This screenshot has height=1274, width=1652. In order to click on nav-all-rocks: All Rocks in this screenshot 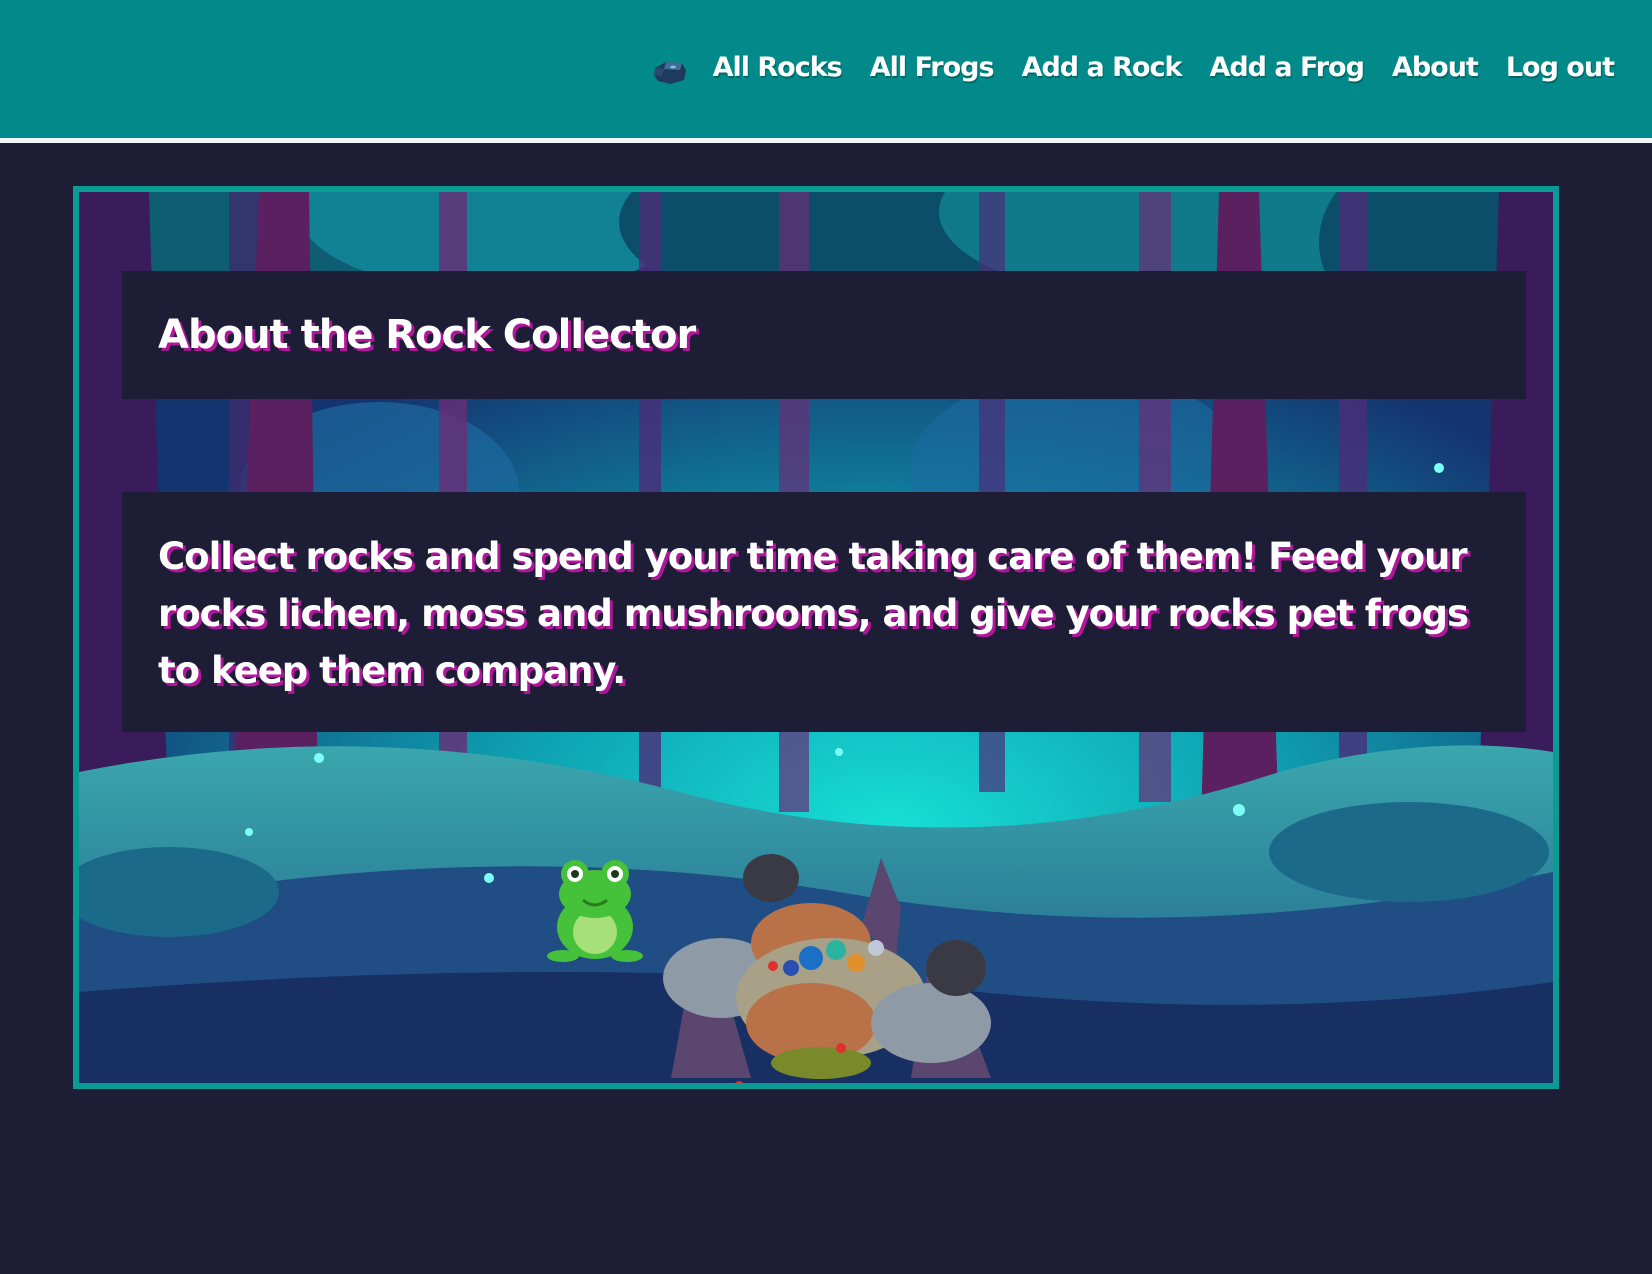, I will do `click(778, 67)`.